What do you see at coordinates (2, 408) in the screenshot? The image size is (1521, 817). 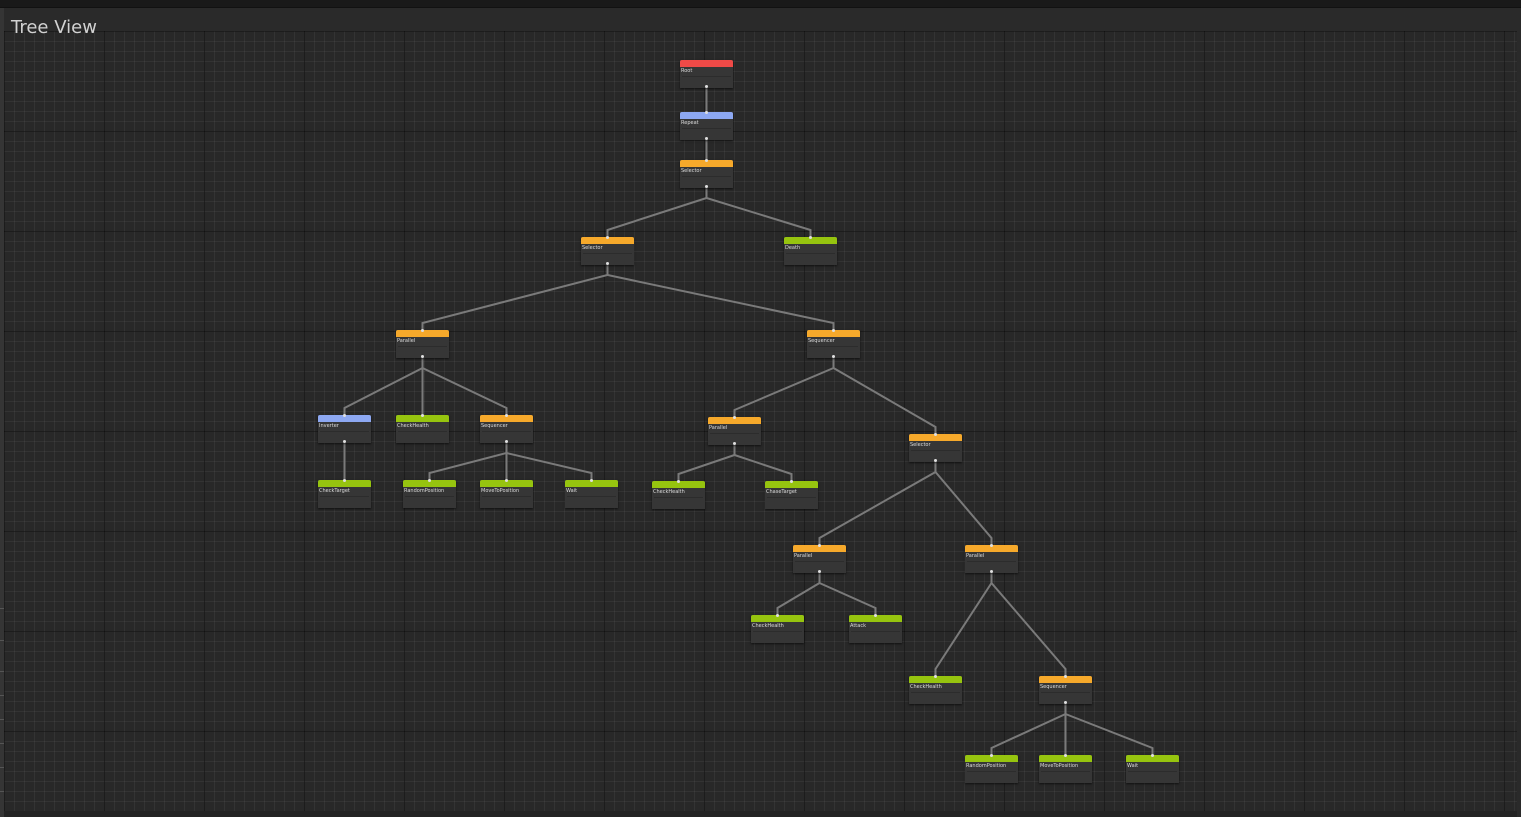 I see `left-ruler` at bounding box center [2, 408].